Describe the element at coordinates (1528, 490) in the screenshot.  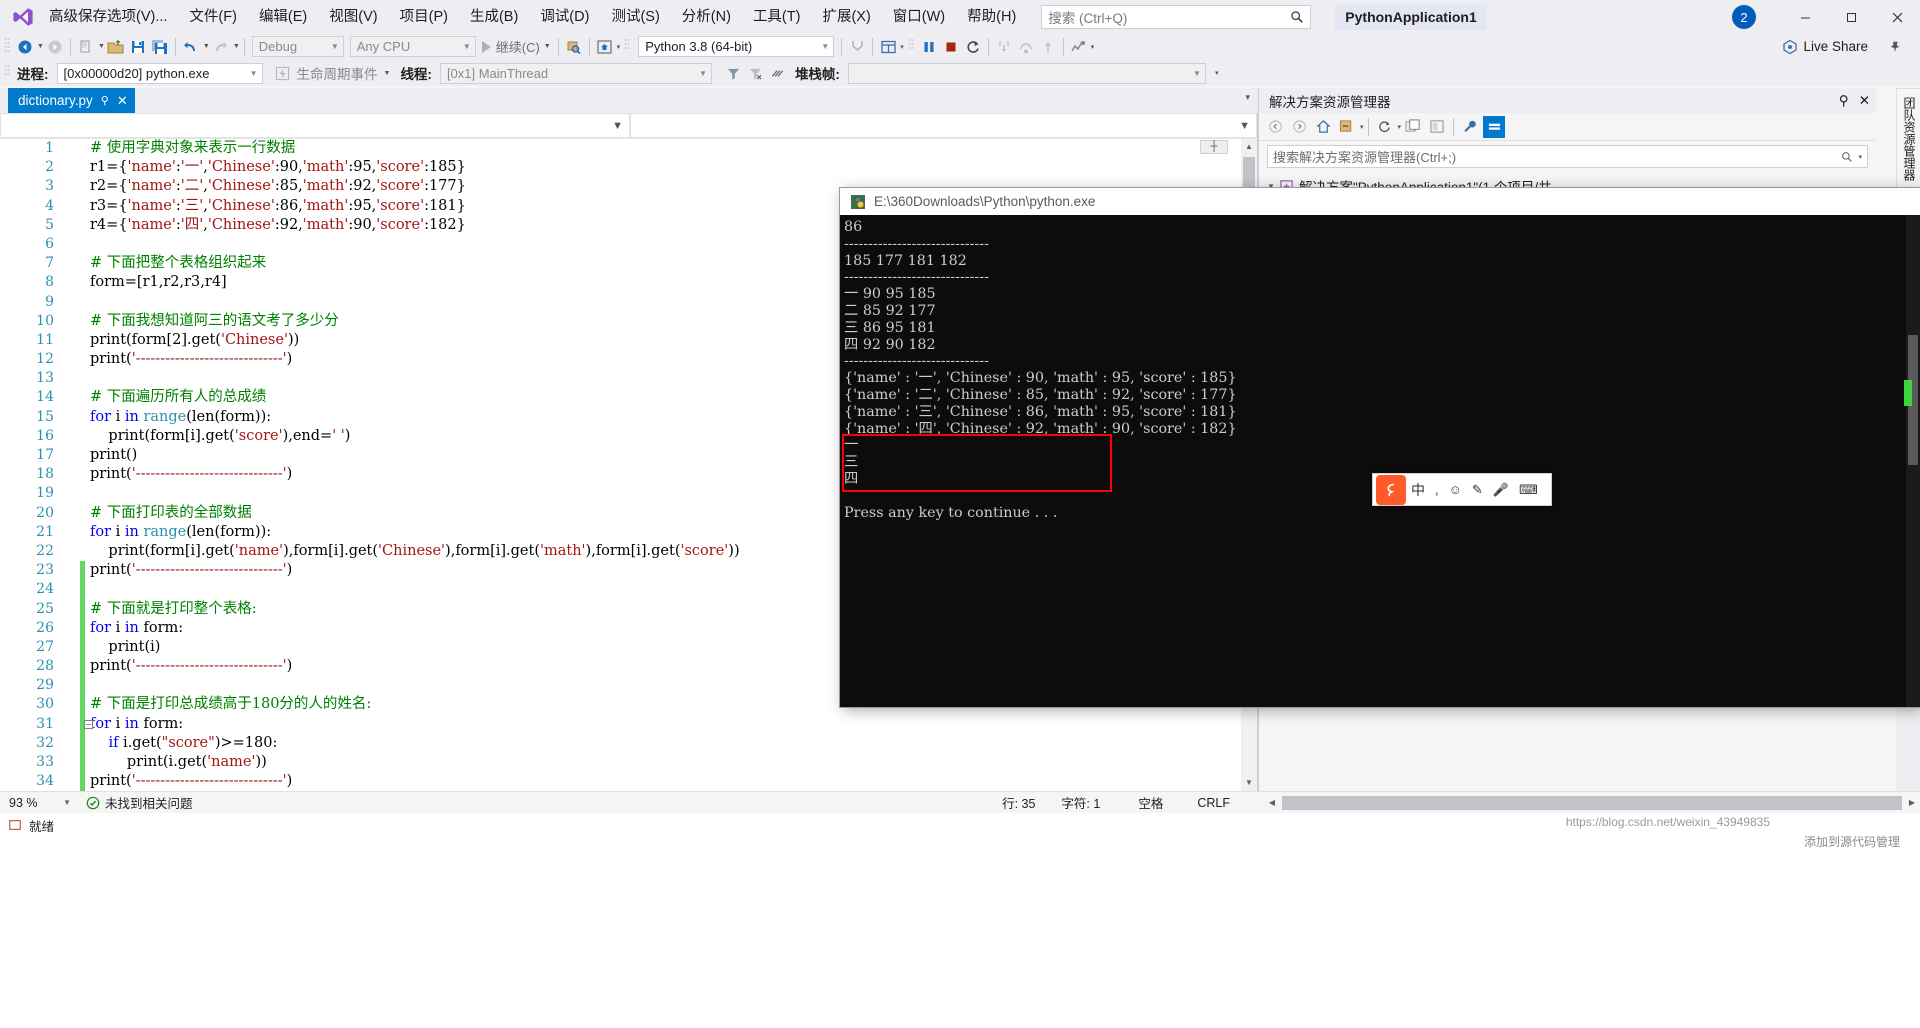
I see `keyboard-icon: ⌨` at that location.